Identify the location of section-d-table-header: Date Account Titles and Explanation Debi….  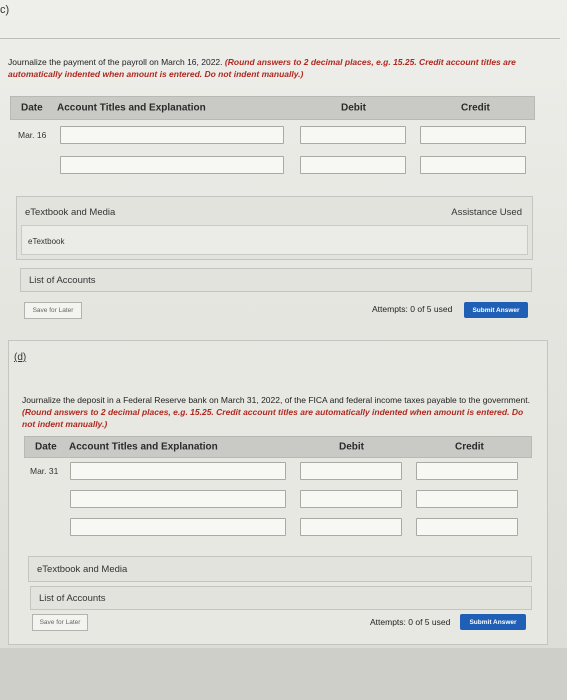
(278, 447).